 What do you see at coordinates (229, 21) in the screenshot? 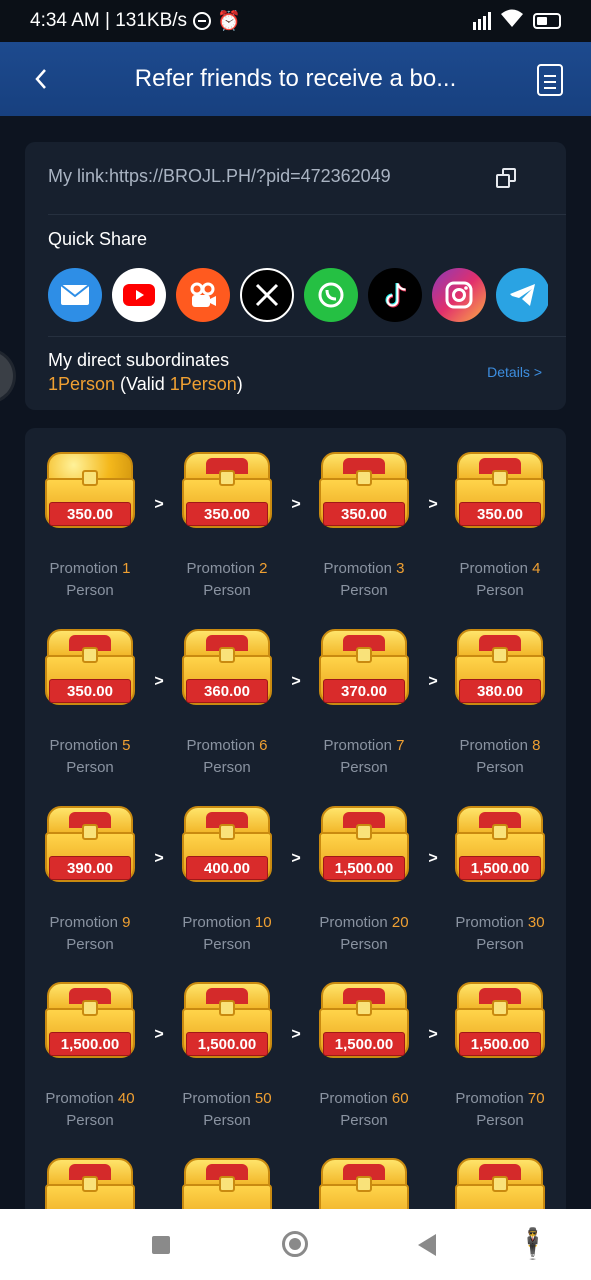
I see `alarm-icon: ⏰` at bounding box center [229, 21].